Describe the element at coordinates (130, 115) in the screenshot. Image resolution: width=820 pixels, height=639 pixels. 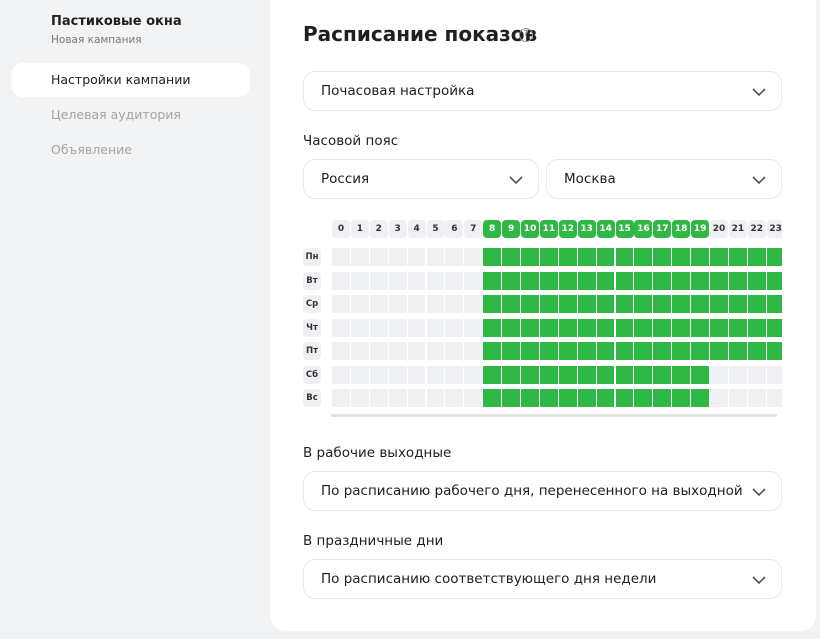
I see `sidebar-item-target-audience: Целевая аудитория` at that location.